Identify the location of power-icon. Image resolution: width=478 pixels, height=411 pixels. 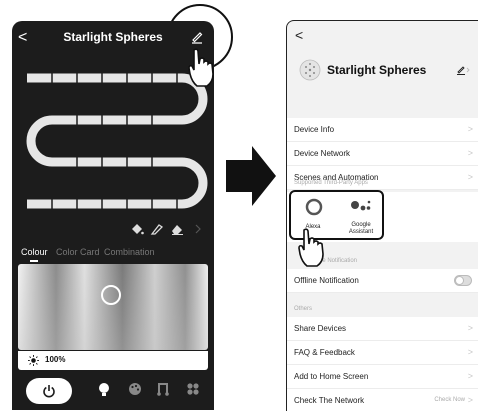
(49, 391).